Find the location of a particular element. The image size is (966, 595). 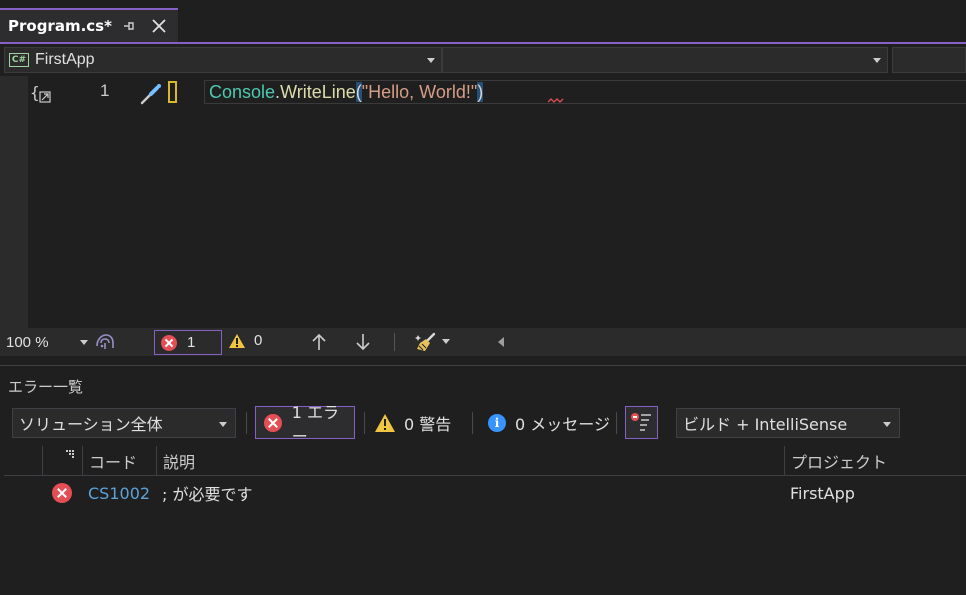

errors-filter-toggle: 1 エラー is located at coordinates (305, 424).